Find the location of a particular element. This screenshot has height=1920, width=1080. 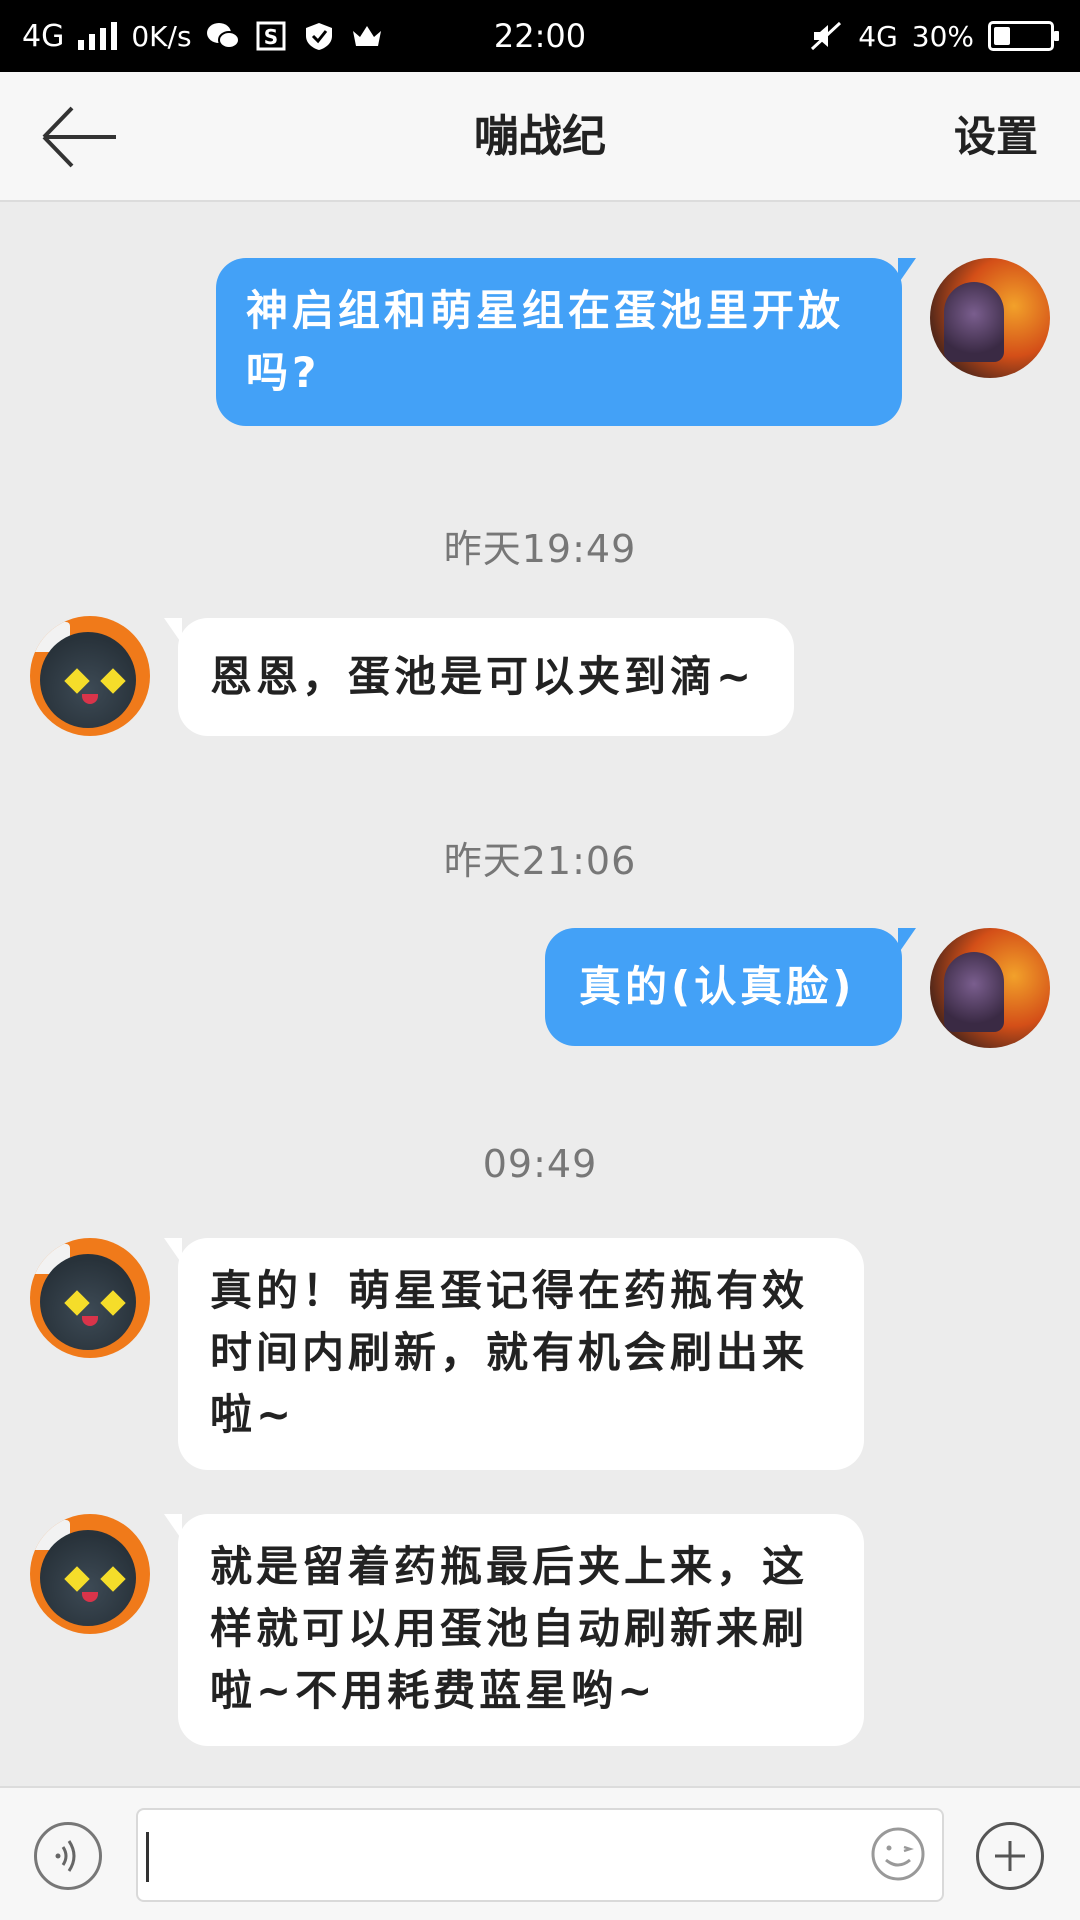

emoji-button is located at coordinates (898, 1854).